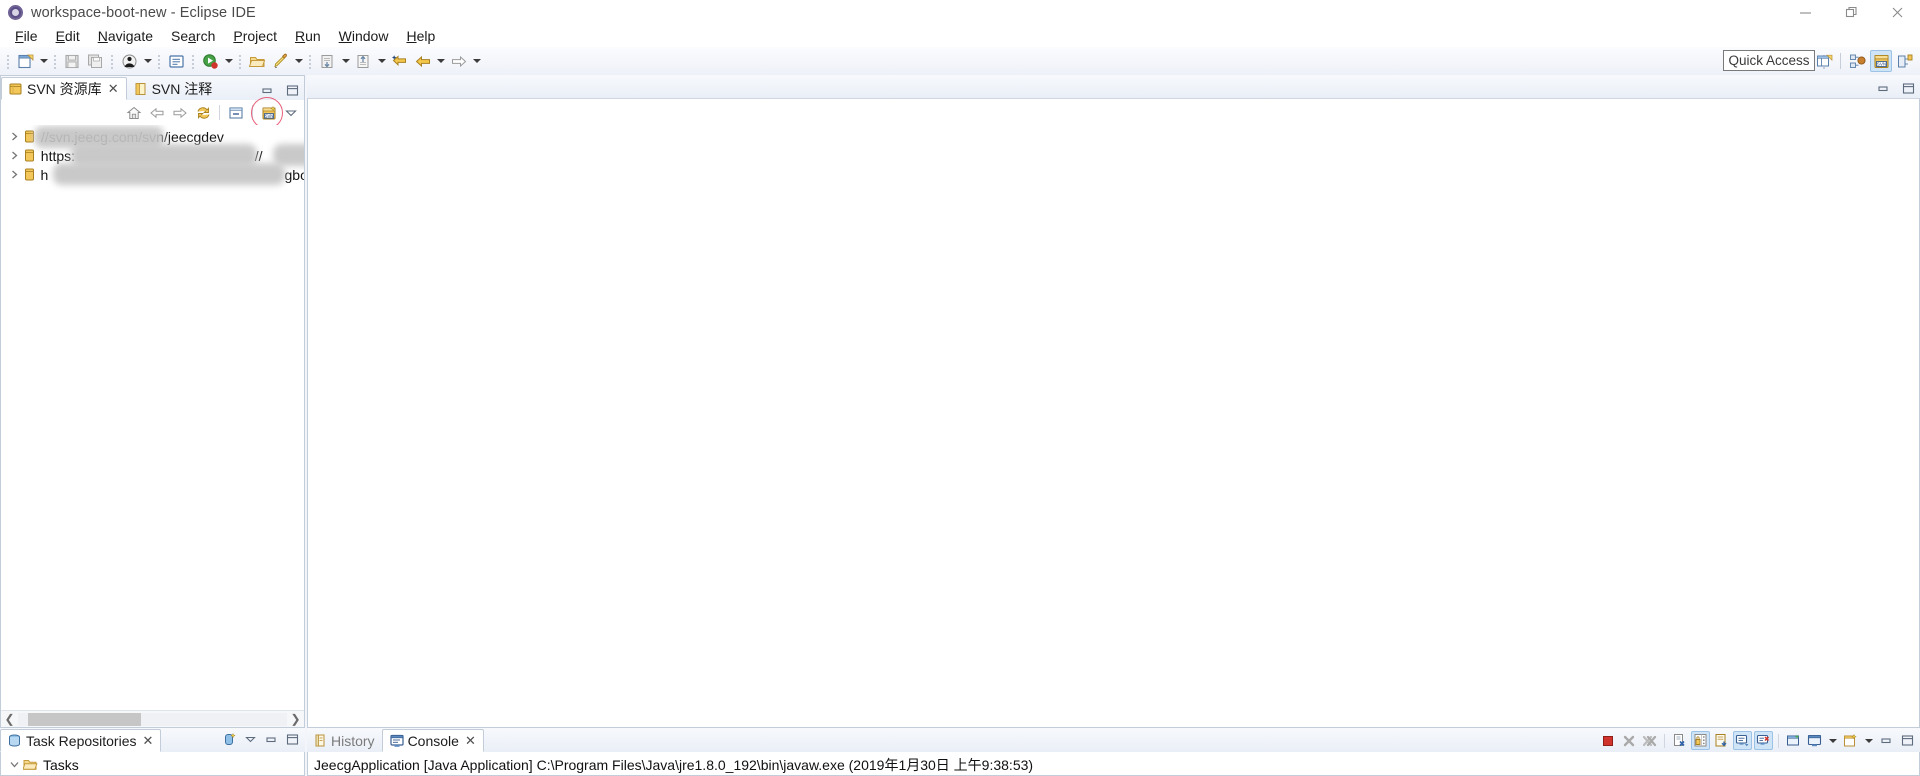  I want to click on debug-button, so click(129, 61).